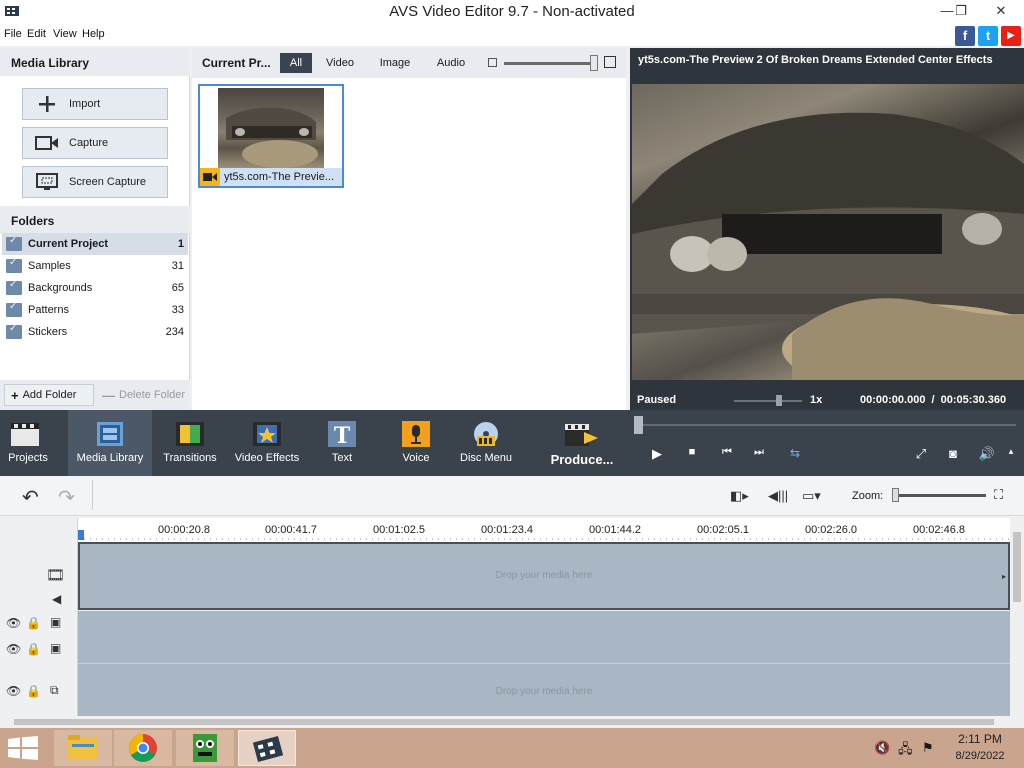  I want to click on screen-capture-button: Screen Capture, so click(95, 182).